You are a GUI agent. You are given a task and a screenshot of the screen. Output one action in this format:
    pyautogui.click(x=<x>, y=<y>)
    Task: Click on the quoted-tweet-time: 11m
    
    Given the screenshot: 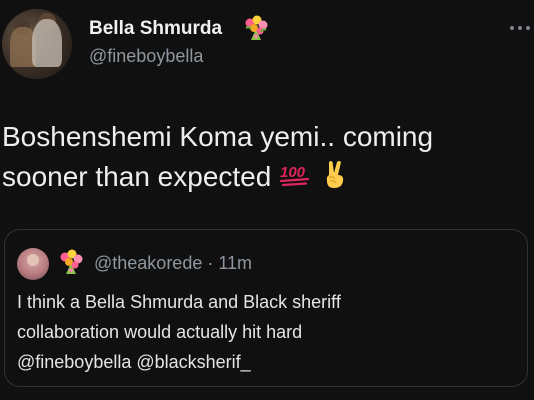 What is the action you would take?
    pyautogui.click(x=235, y=263)
    